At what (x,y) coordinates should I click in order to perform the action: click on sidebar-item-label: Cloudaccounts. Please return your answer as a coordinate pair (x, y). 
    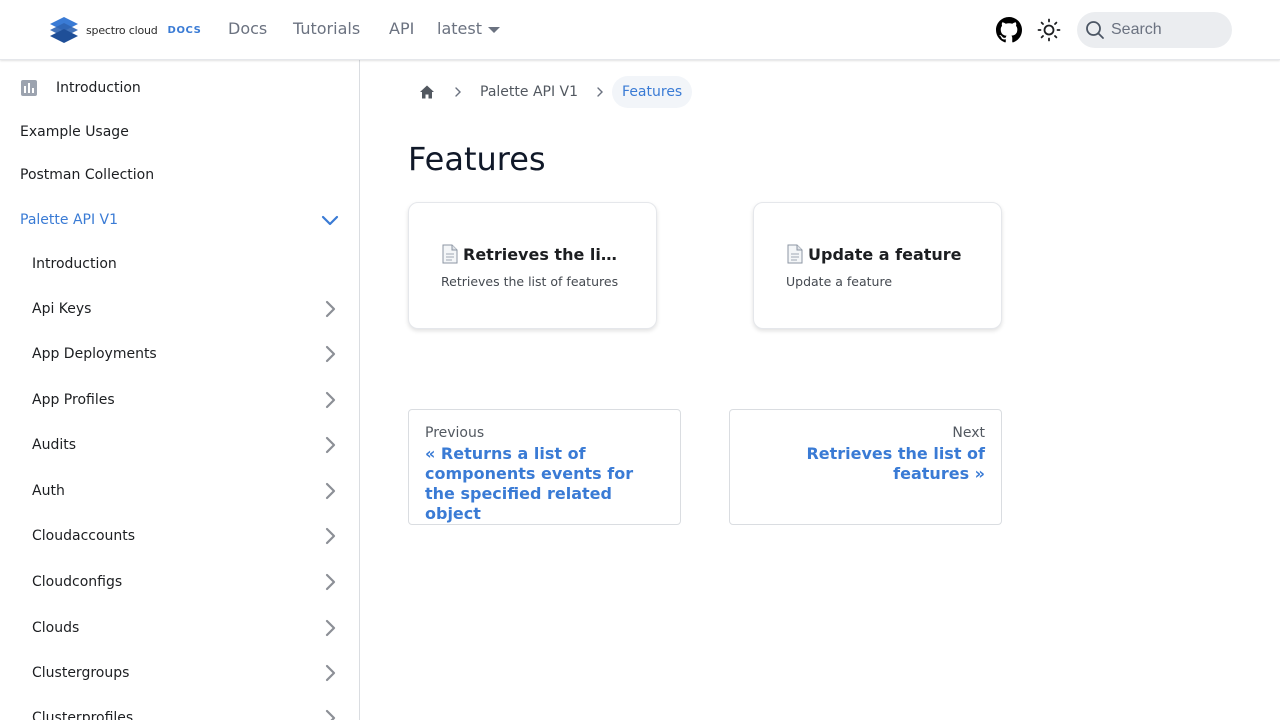
    Looking at the image, I should click on (84, 536).